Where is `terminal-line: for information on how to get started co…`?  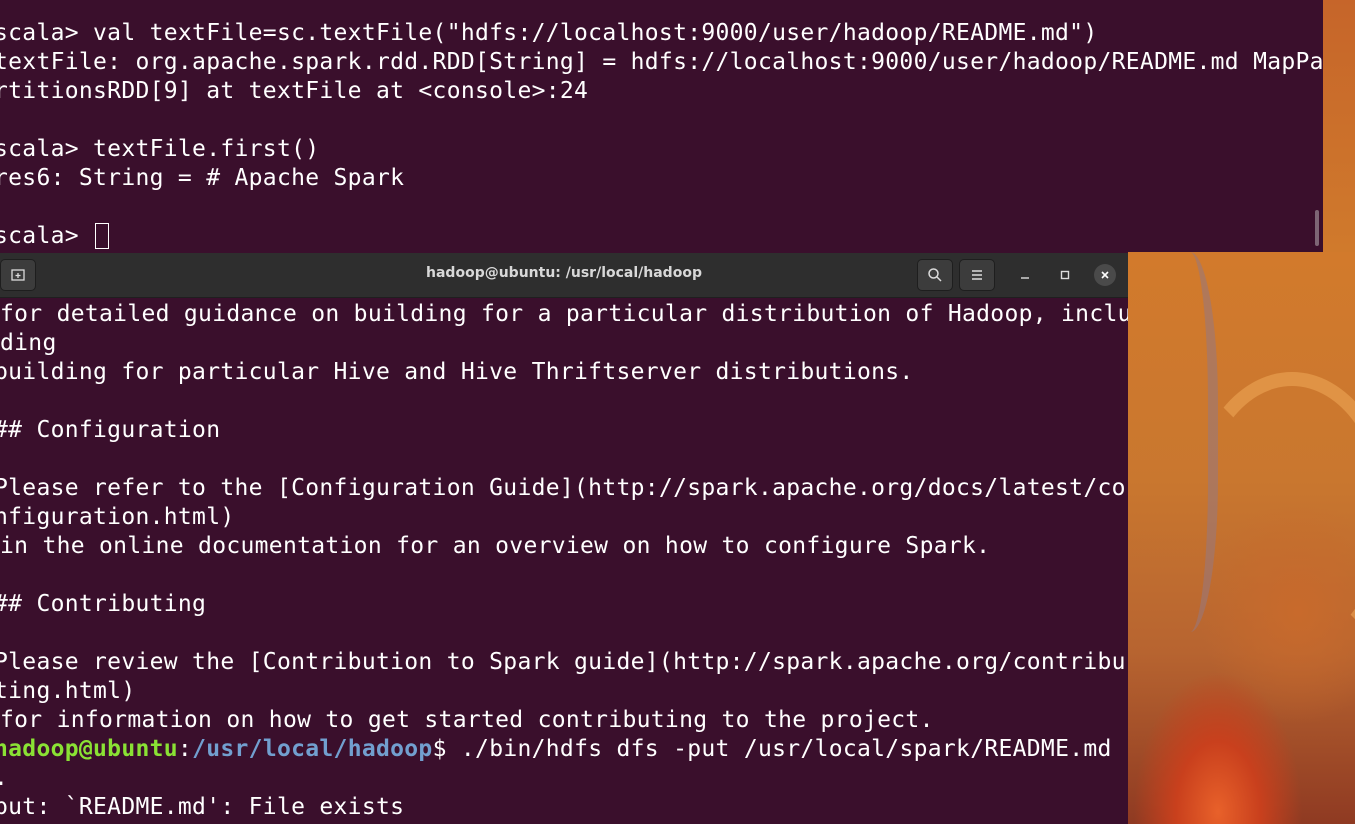 terminal-line: for information on how to get started co… is located at coordinates (467, 720).